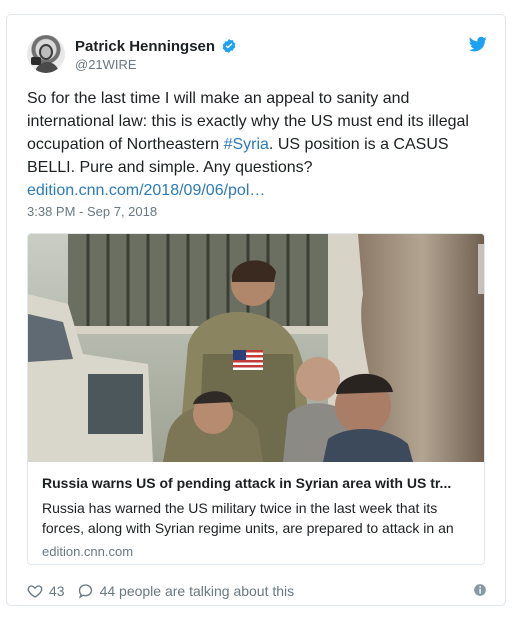 This screenshot has width=518, height=620. I want to click on like-count: 43, so click(57, 591).